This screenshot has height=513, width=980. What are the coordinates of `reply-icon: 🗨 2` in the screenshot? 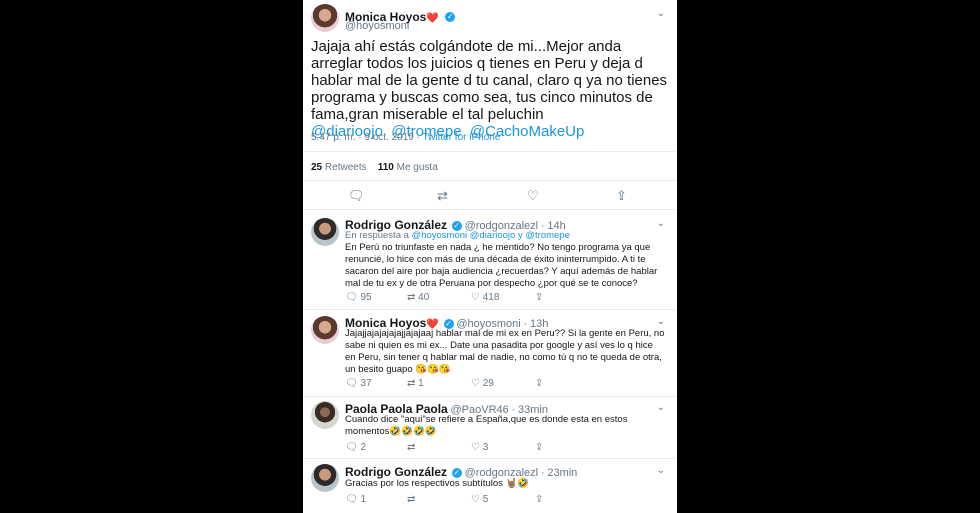 It's located at (355, 447).